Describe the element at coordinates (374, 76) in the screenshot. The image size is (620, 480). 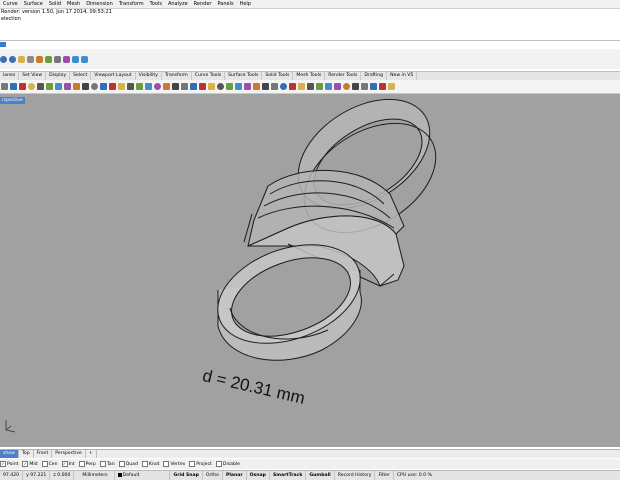
I see `tab-drafting: Drafting` at that location.